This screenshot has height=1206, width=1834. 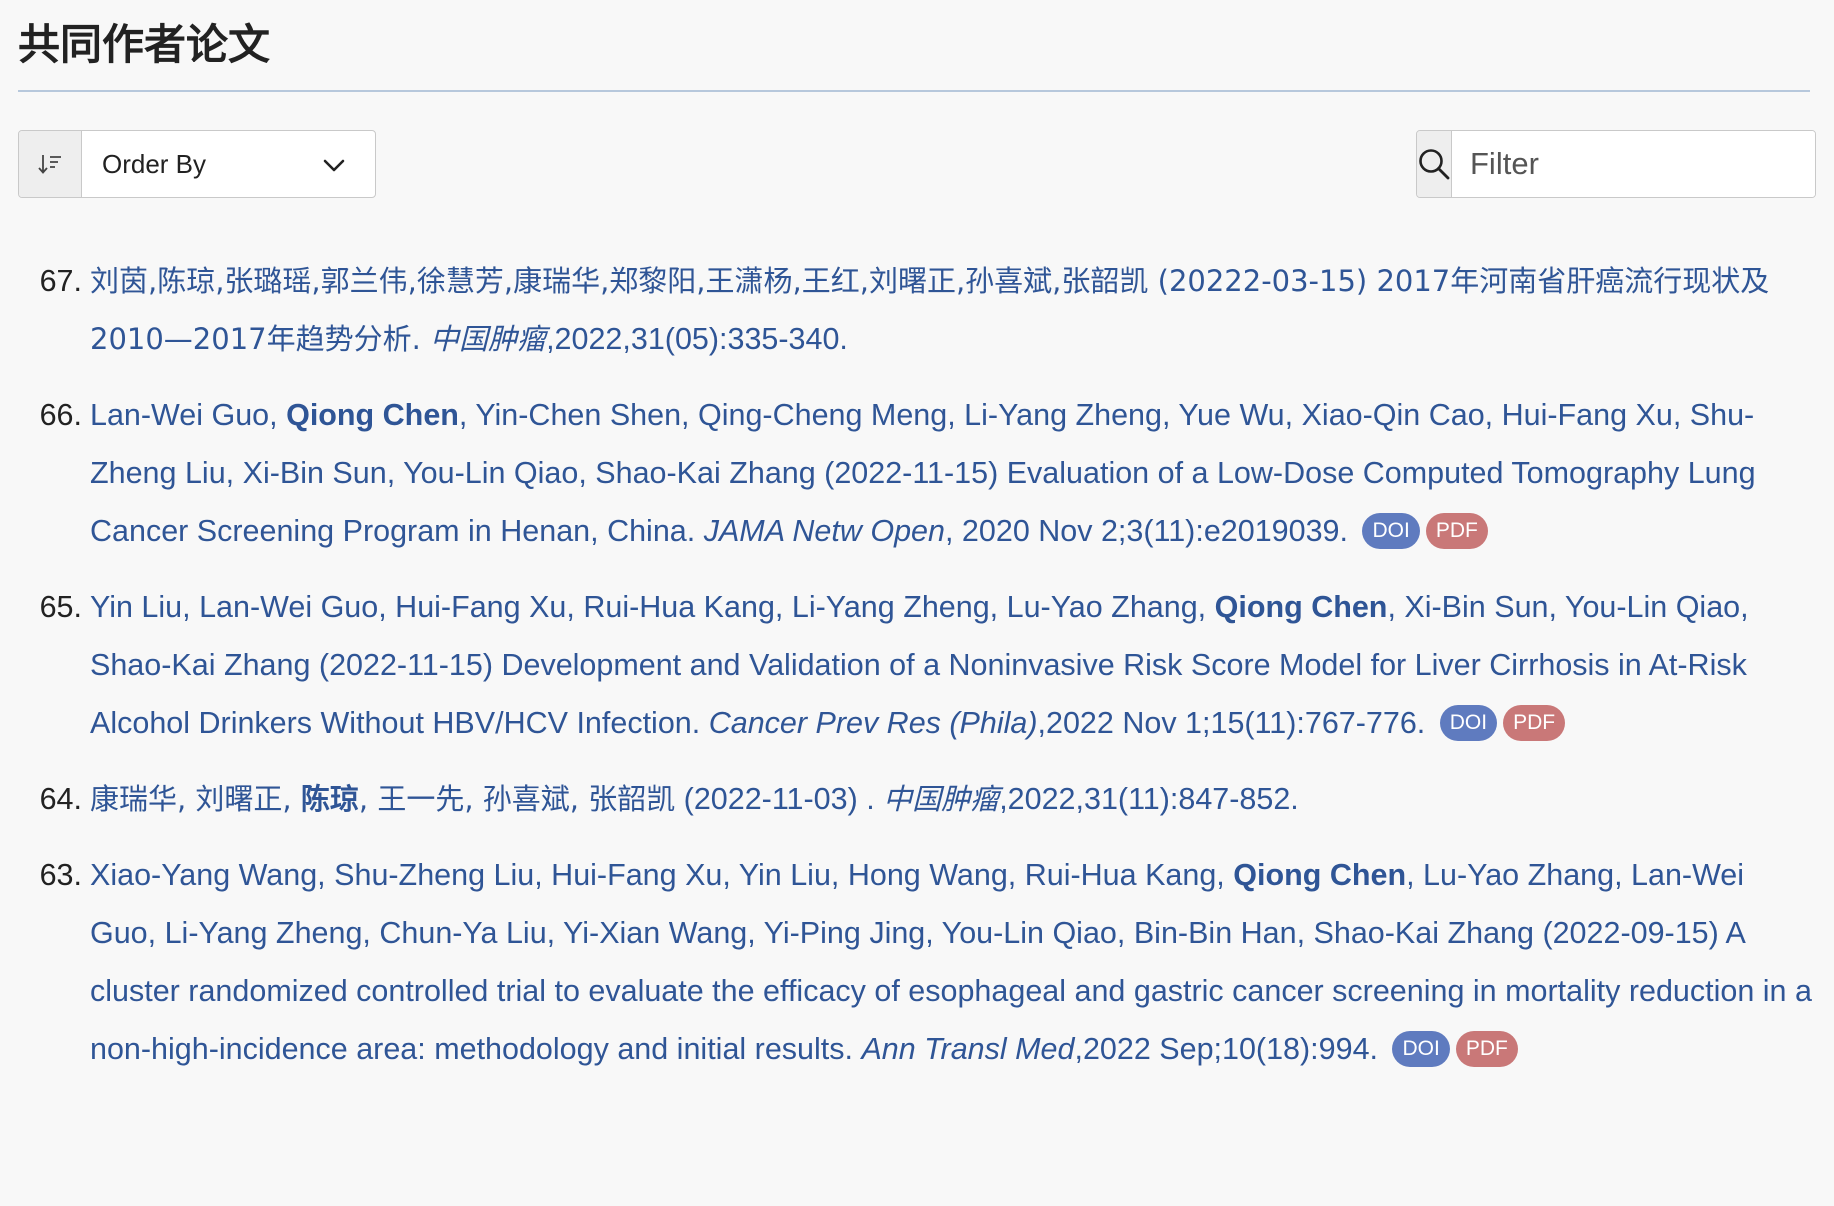 What do you see at coordinates (60, 415) in the screenshot?
I see `publication-number: 66.` at bounding box center [60, 415].